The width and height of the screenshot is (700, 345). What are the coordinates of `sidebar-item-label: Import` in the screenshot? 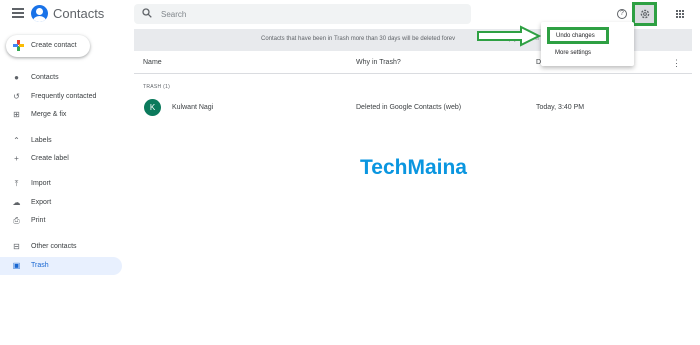 It's located at (41, 183).